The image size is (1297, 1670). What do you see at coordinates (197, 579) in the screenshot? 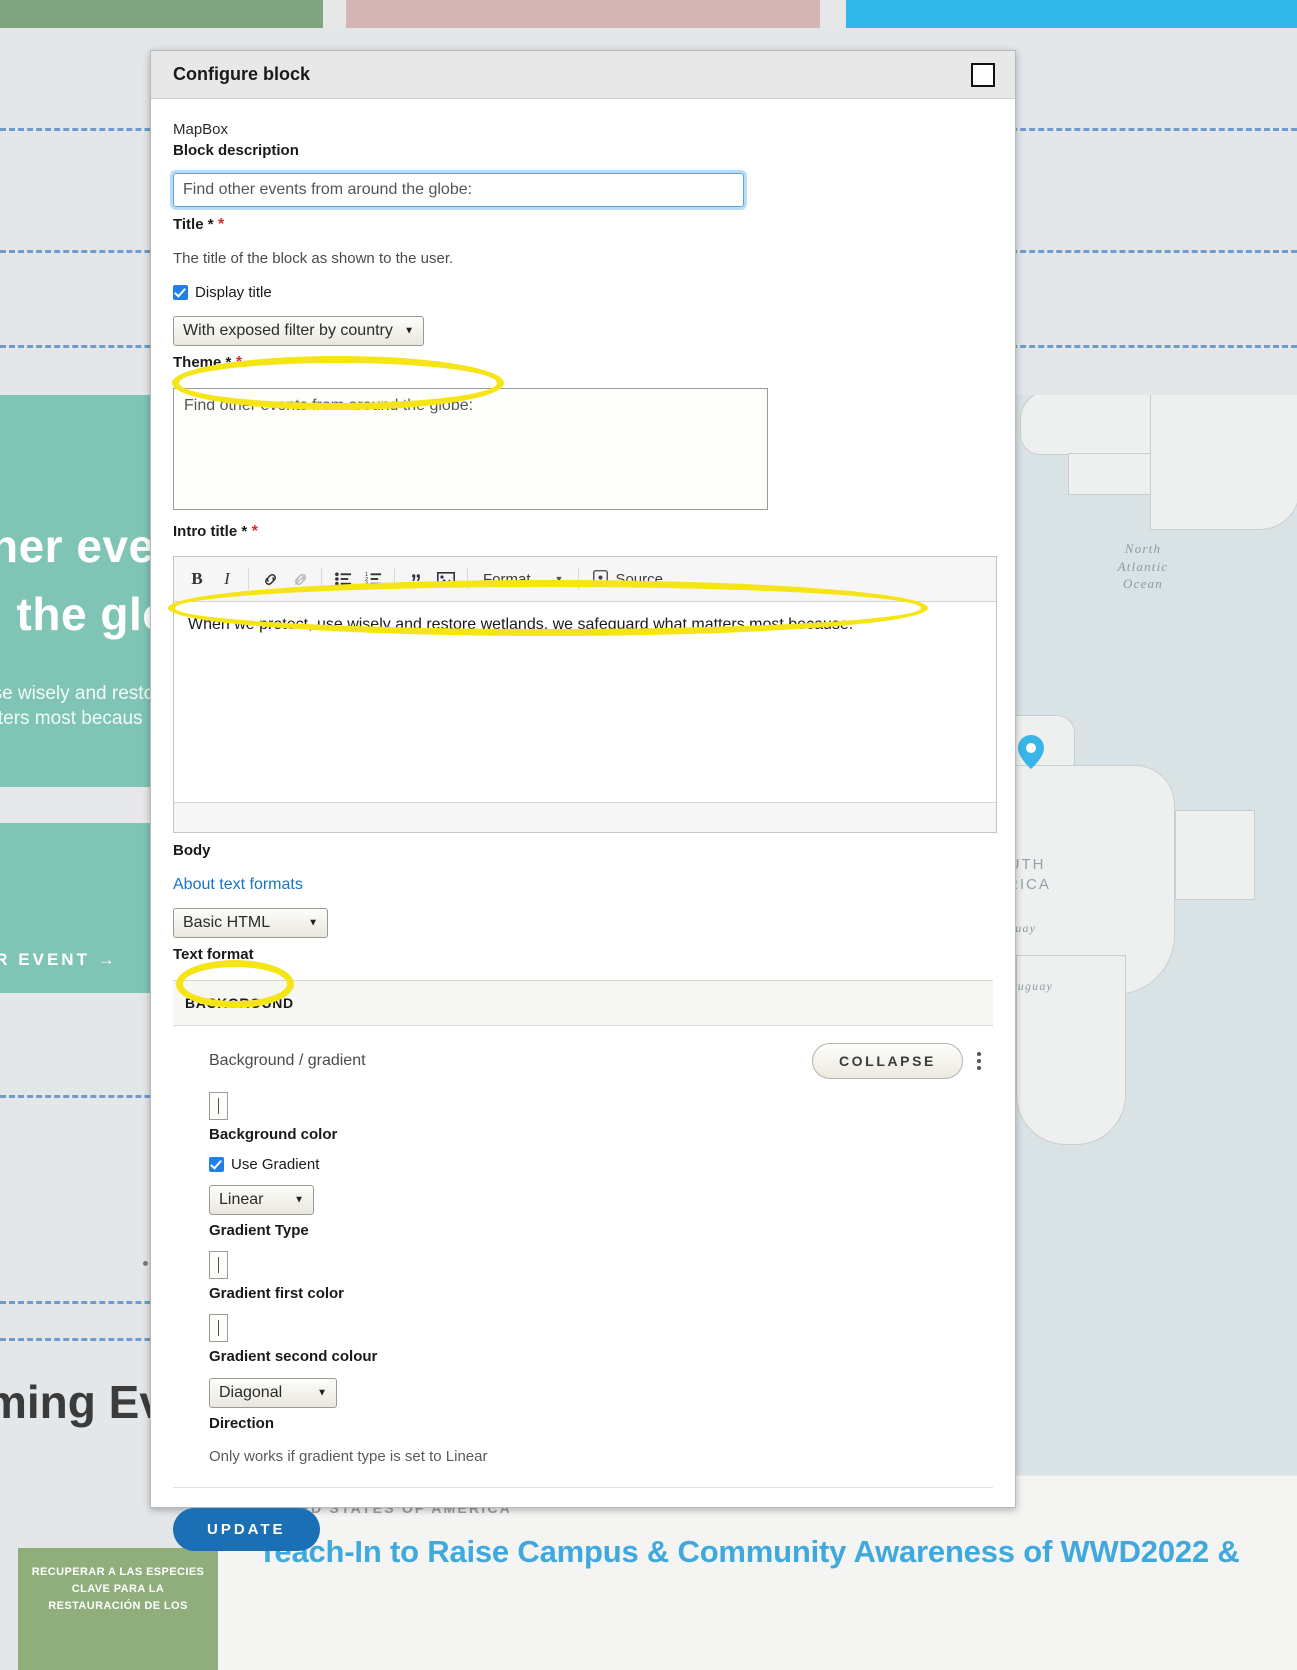
I see `bold-icon: B` at bounding box center [197, 579].